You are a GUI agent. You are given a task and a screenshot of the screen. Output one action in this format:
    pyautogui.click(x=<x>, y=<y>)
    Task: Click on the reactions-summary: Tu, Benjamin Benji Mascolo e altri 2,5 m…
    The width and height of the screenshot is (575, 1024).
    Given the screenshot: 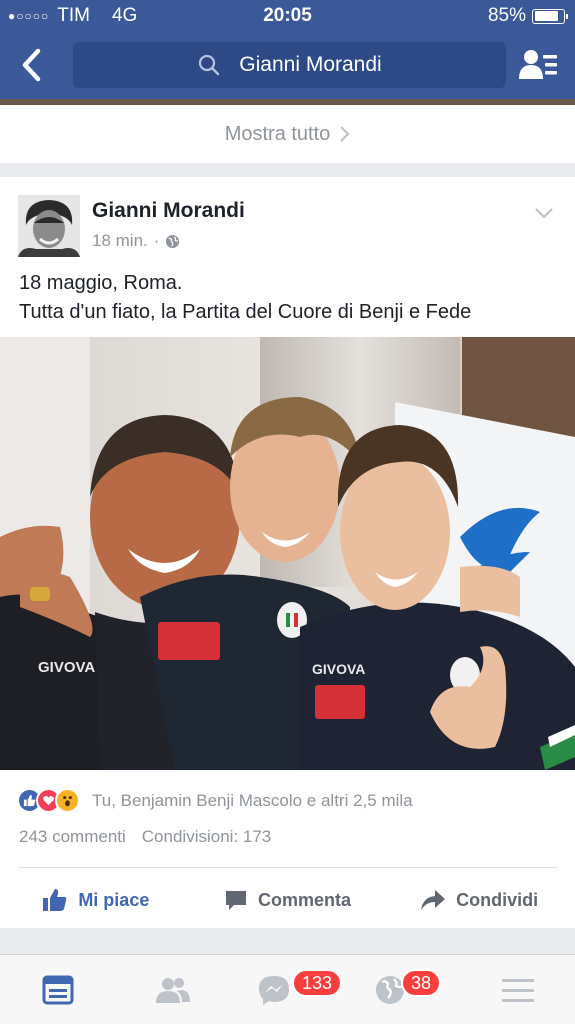 What is the action you would take?
    pyautogui.click(x=215, y=800)
    